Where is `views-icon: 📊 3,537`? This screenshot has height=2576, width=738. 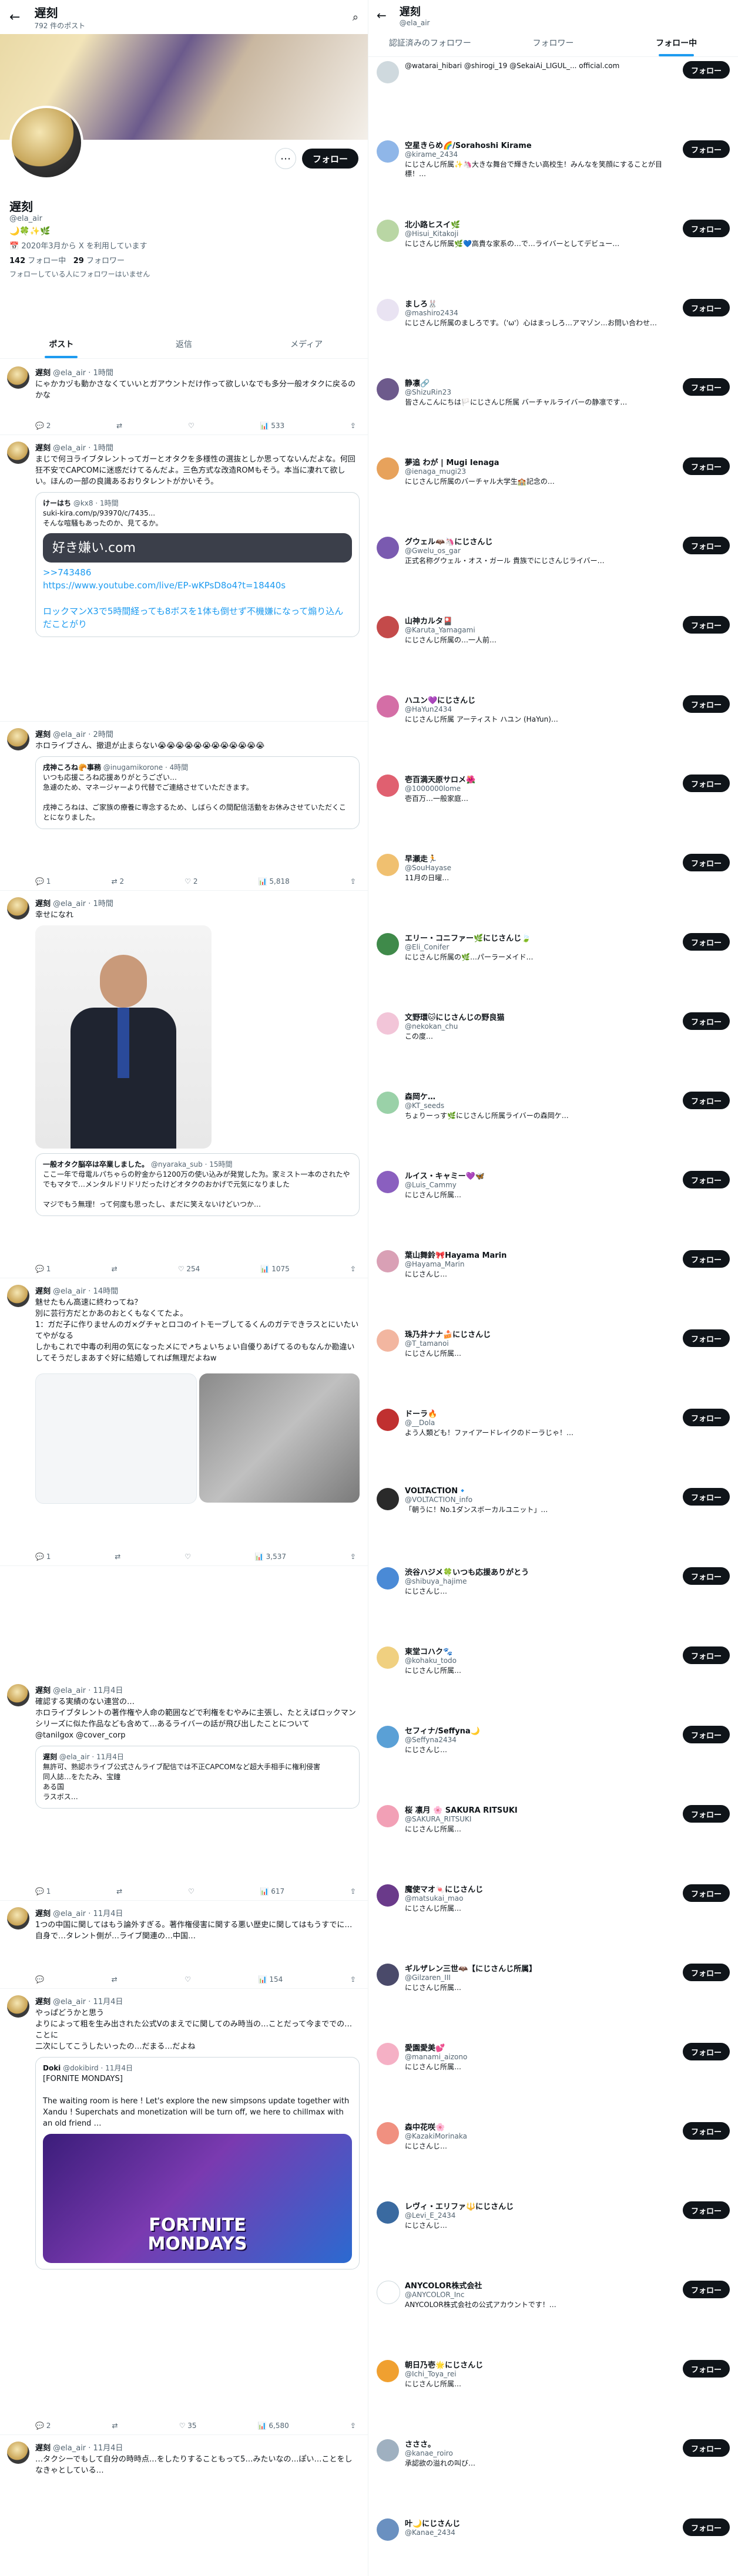 views-icon: 📊 3,537 is located at coordinates (270, 1557).